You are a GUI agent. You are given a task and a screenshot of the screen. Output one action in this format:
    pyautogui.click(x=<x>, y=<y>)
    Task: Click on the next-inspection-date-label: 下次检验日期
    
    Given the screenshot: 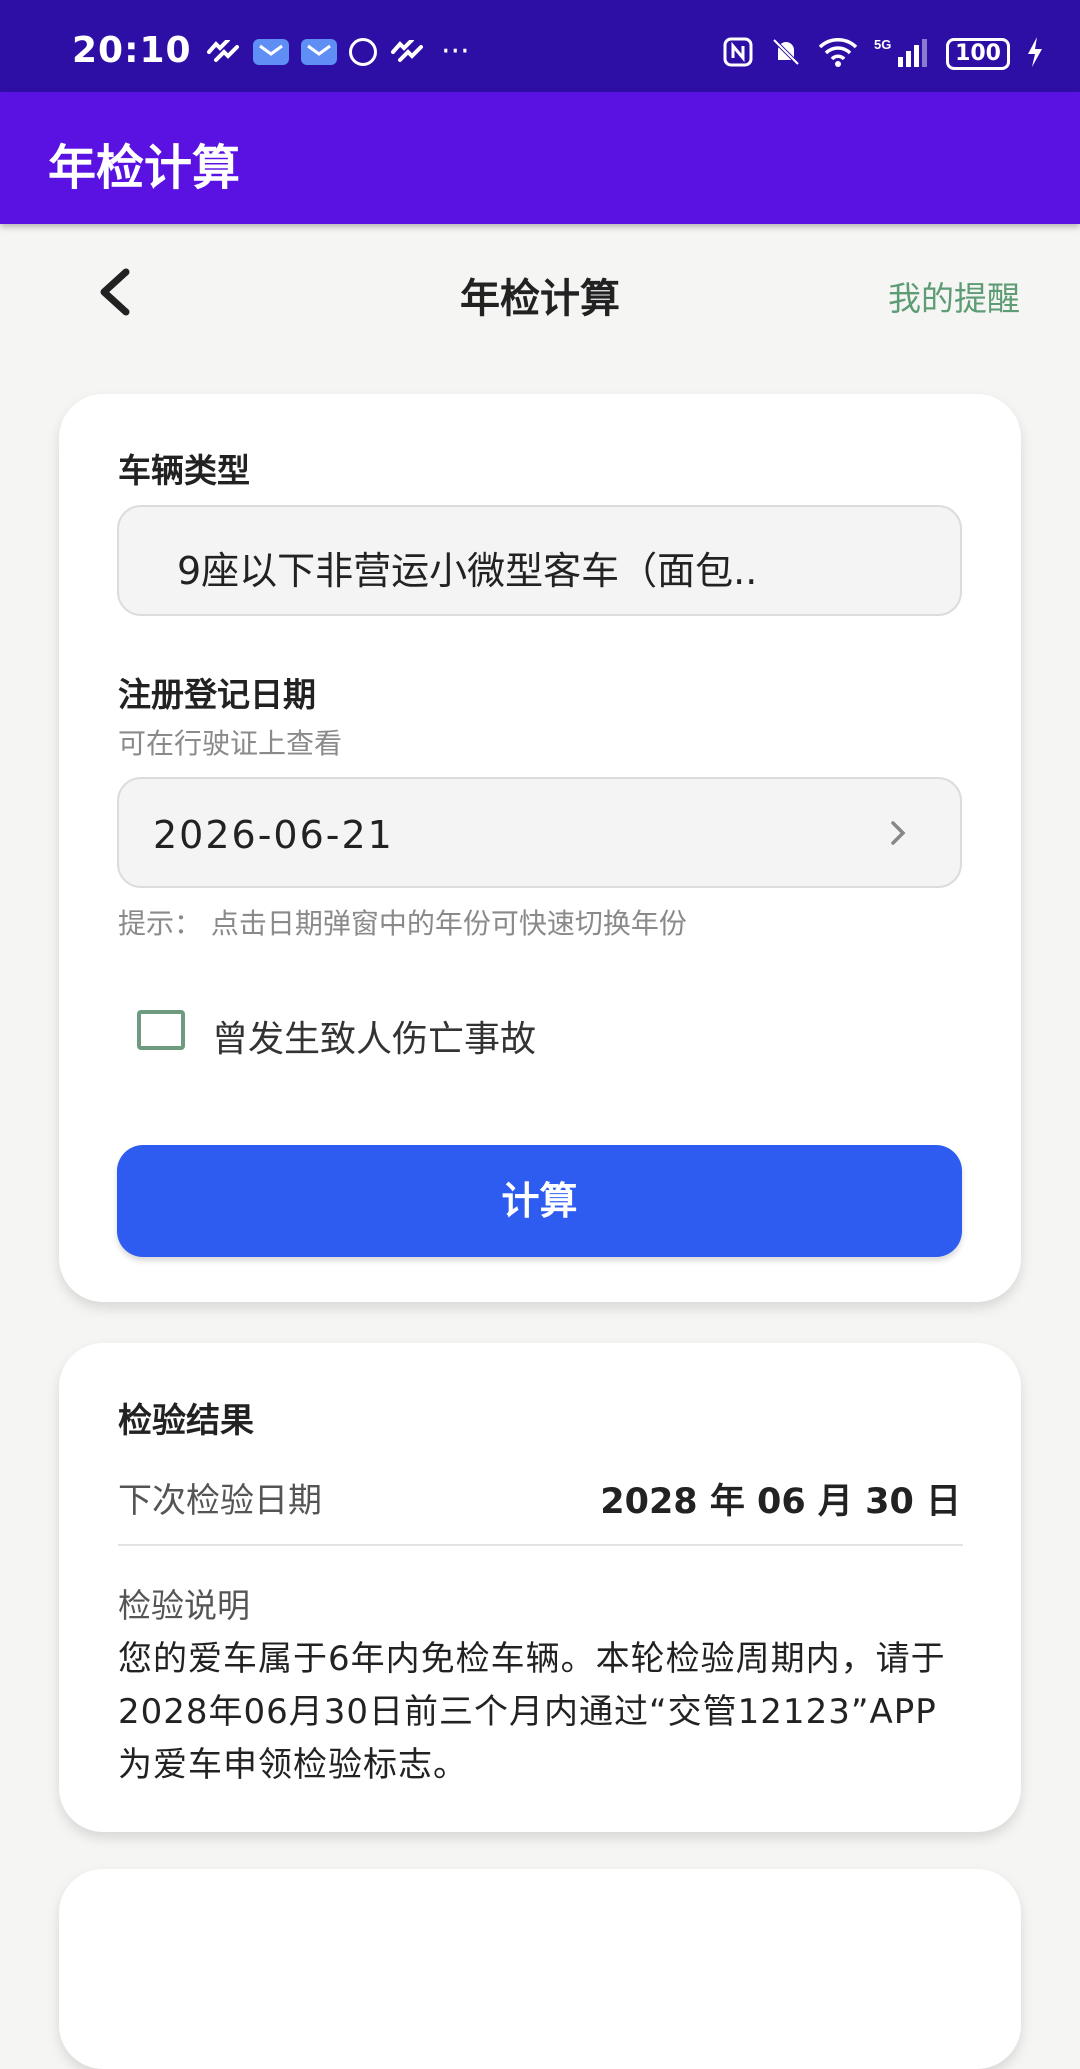 What is the action you would take?
    pyautogui.click(x=220, y=1501)
    